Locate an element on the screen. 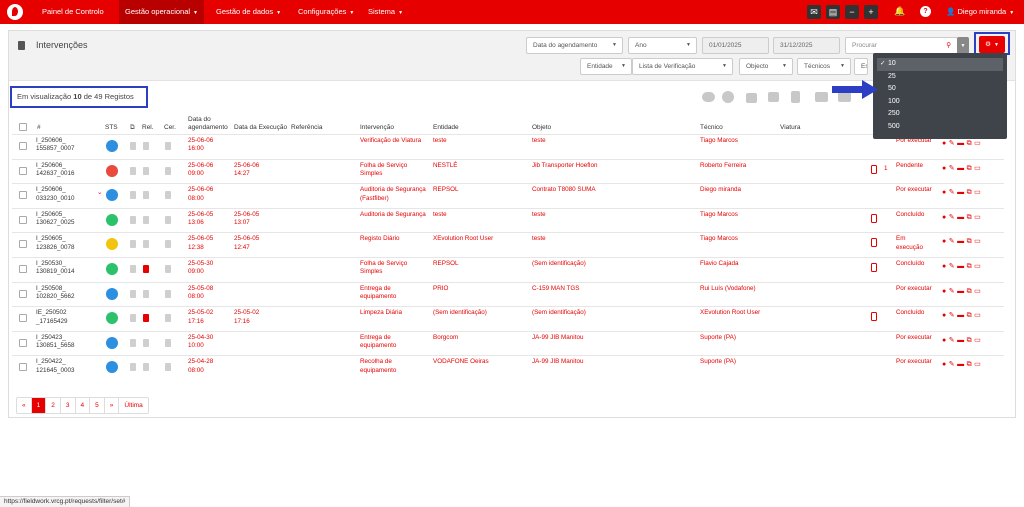 The height and width of the screenshot is (507, 1024). pagination-item-0: « is located at coordinates (24, 405).